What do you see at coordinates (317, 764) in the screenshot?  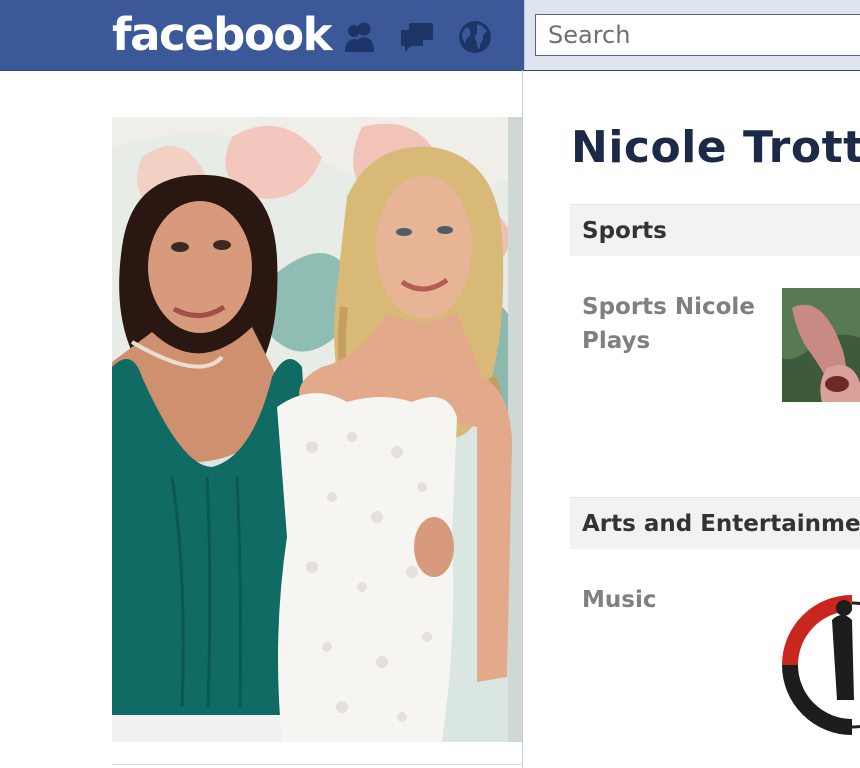 I see `photo-bottom-rule` at bounding box center [317, 764].